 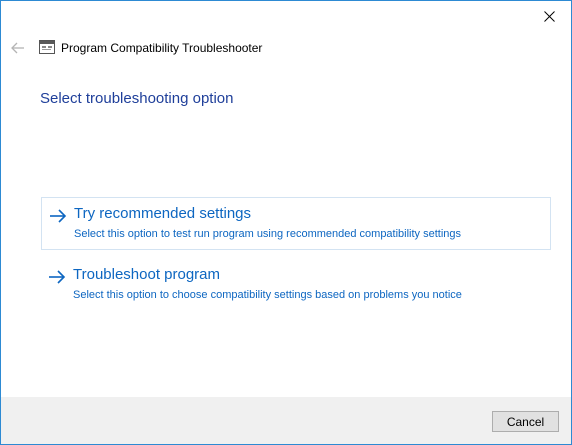 I want to click on wizard-header: Program Compatibility Troubleshooter, so click(x=286, y=48).